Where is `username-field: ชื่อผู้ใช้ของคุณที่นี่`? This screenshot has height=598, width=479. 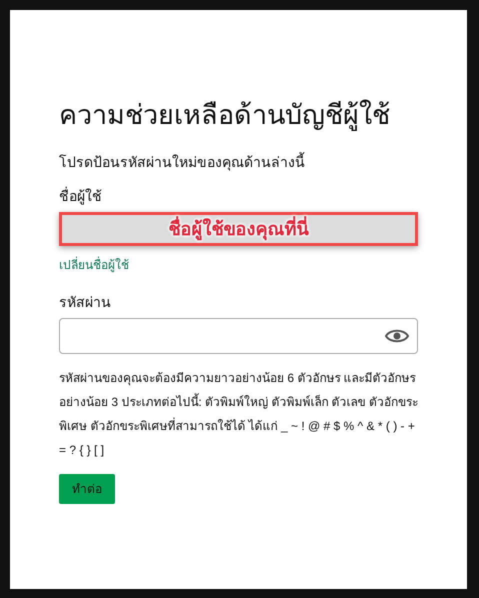 username-field: ชื่อผู้ใช้ของคุณที่นี่ is located at coordinates (238, 229).